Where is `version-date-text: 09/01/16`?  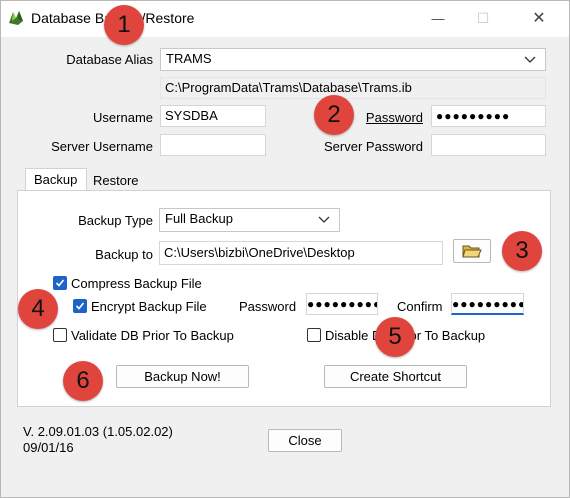 version-date-text: 09/01/16 is located at coordinates (48, 447).